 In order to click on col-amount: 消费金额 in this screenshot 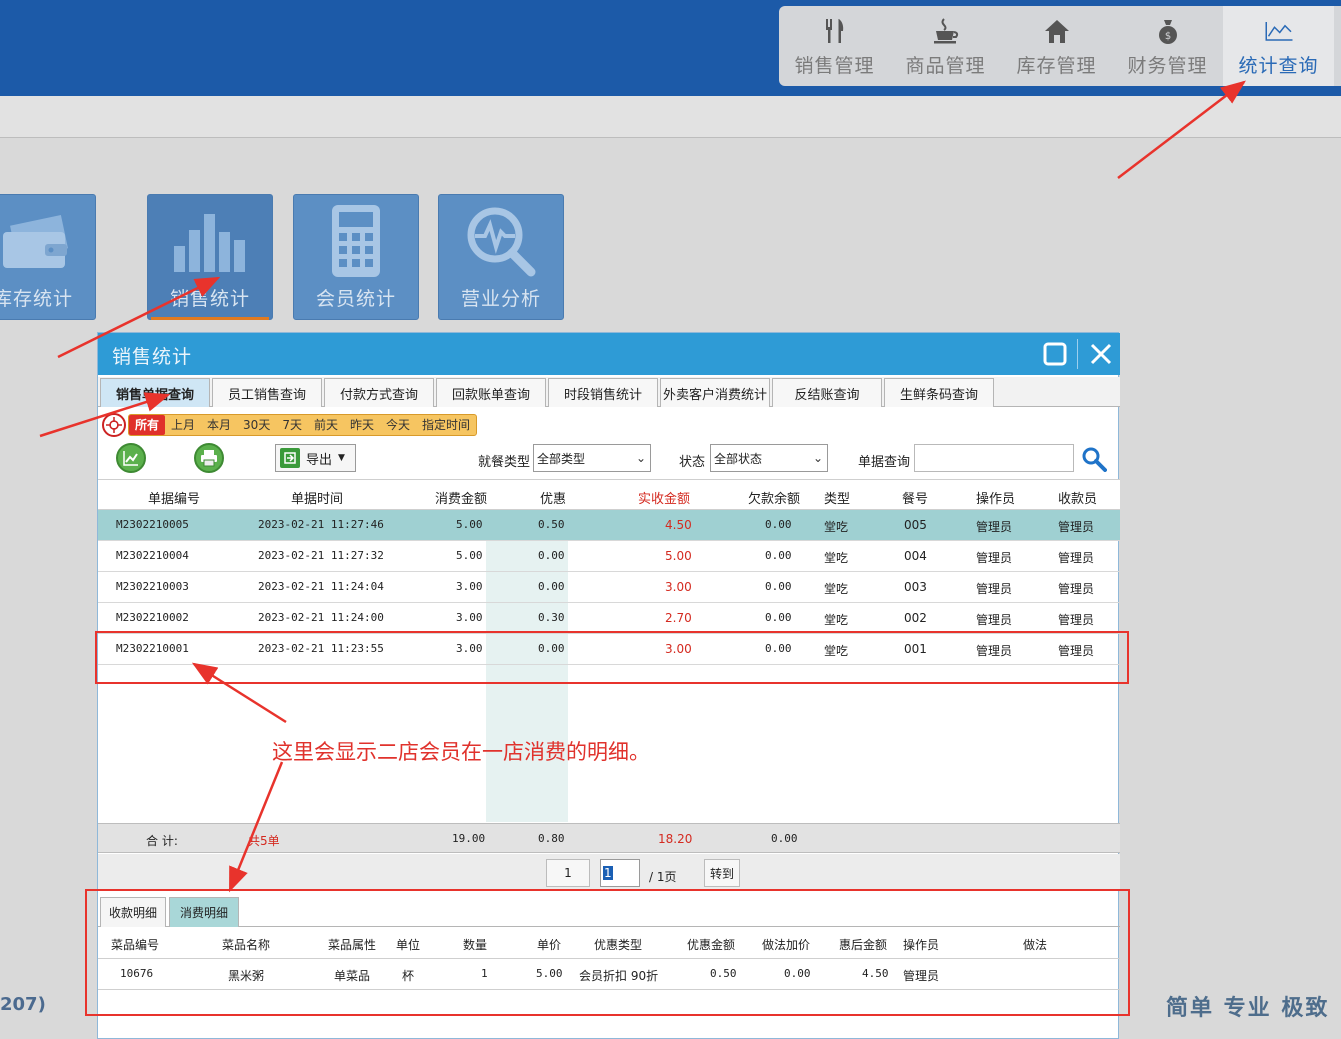, I will do `click(461, 497)`.